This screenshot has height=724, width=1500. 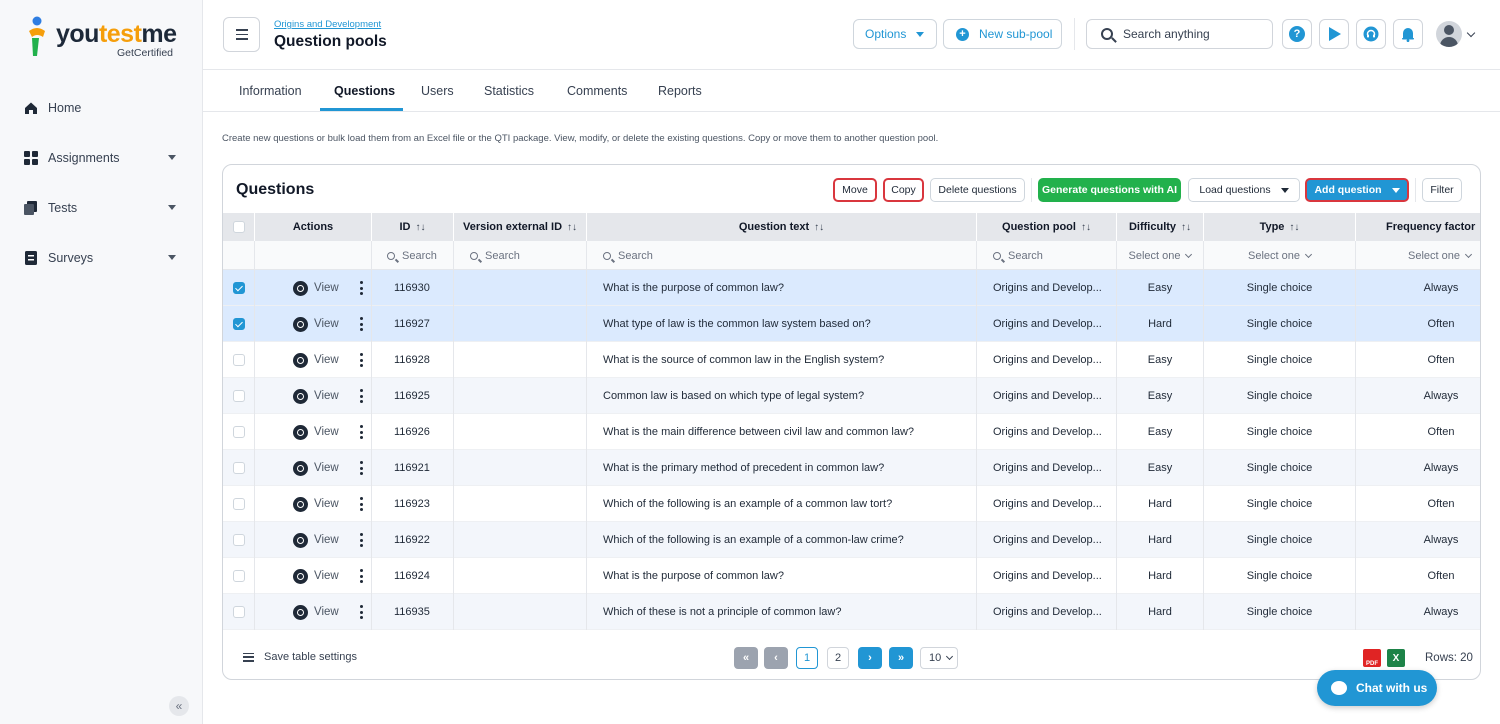 What do you see at coordinates (1371, 34) in the screenshot?
I see `support-button` at bounding box center [1371, 34].